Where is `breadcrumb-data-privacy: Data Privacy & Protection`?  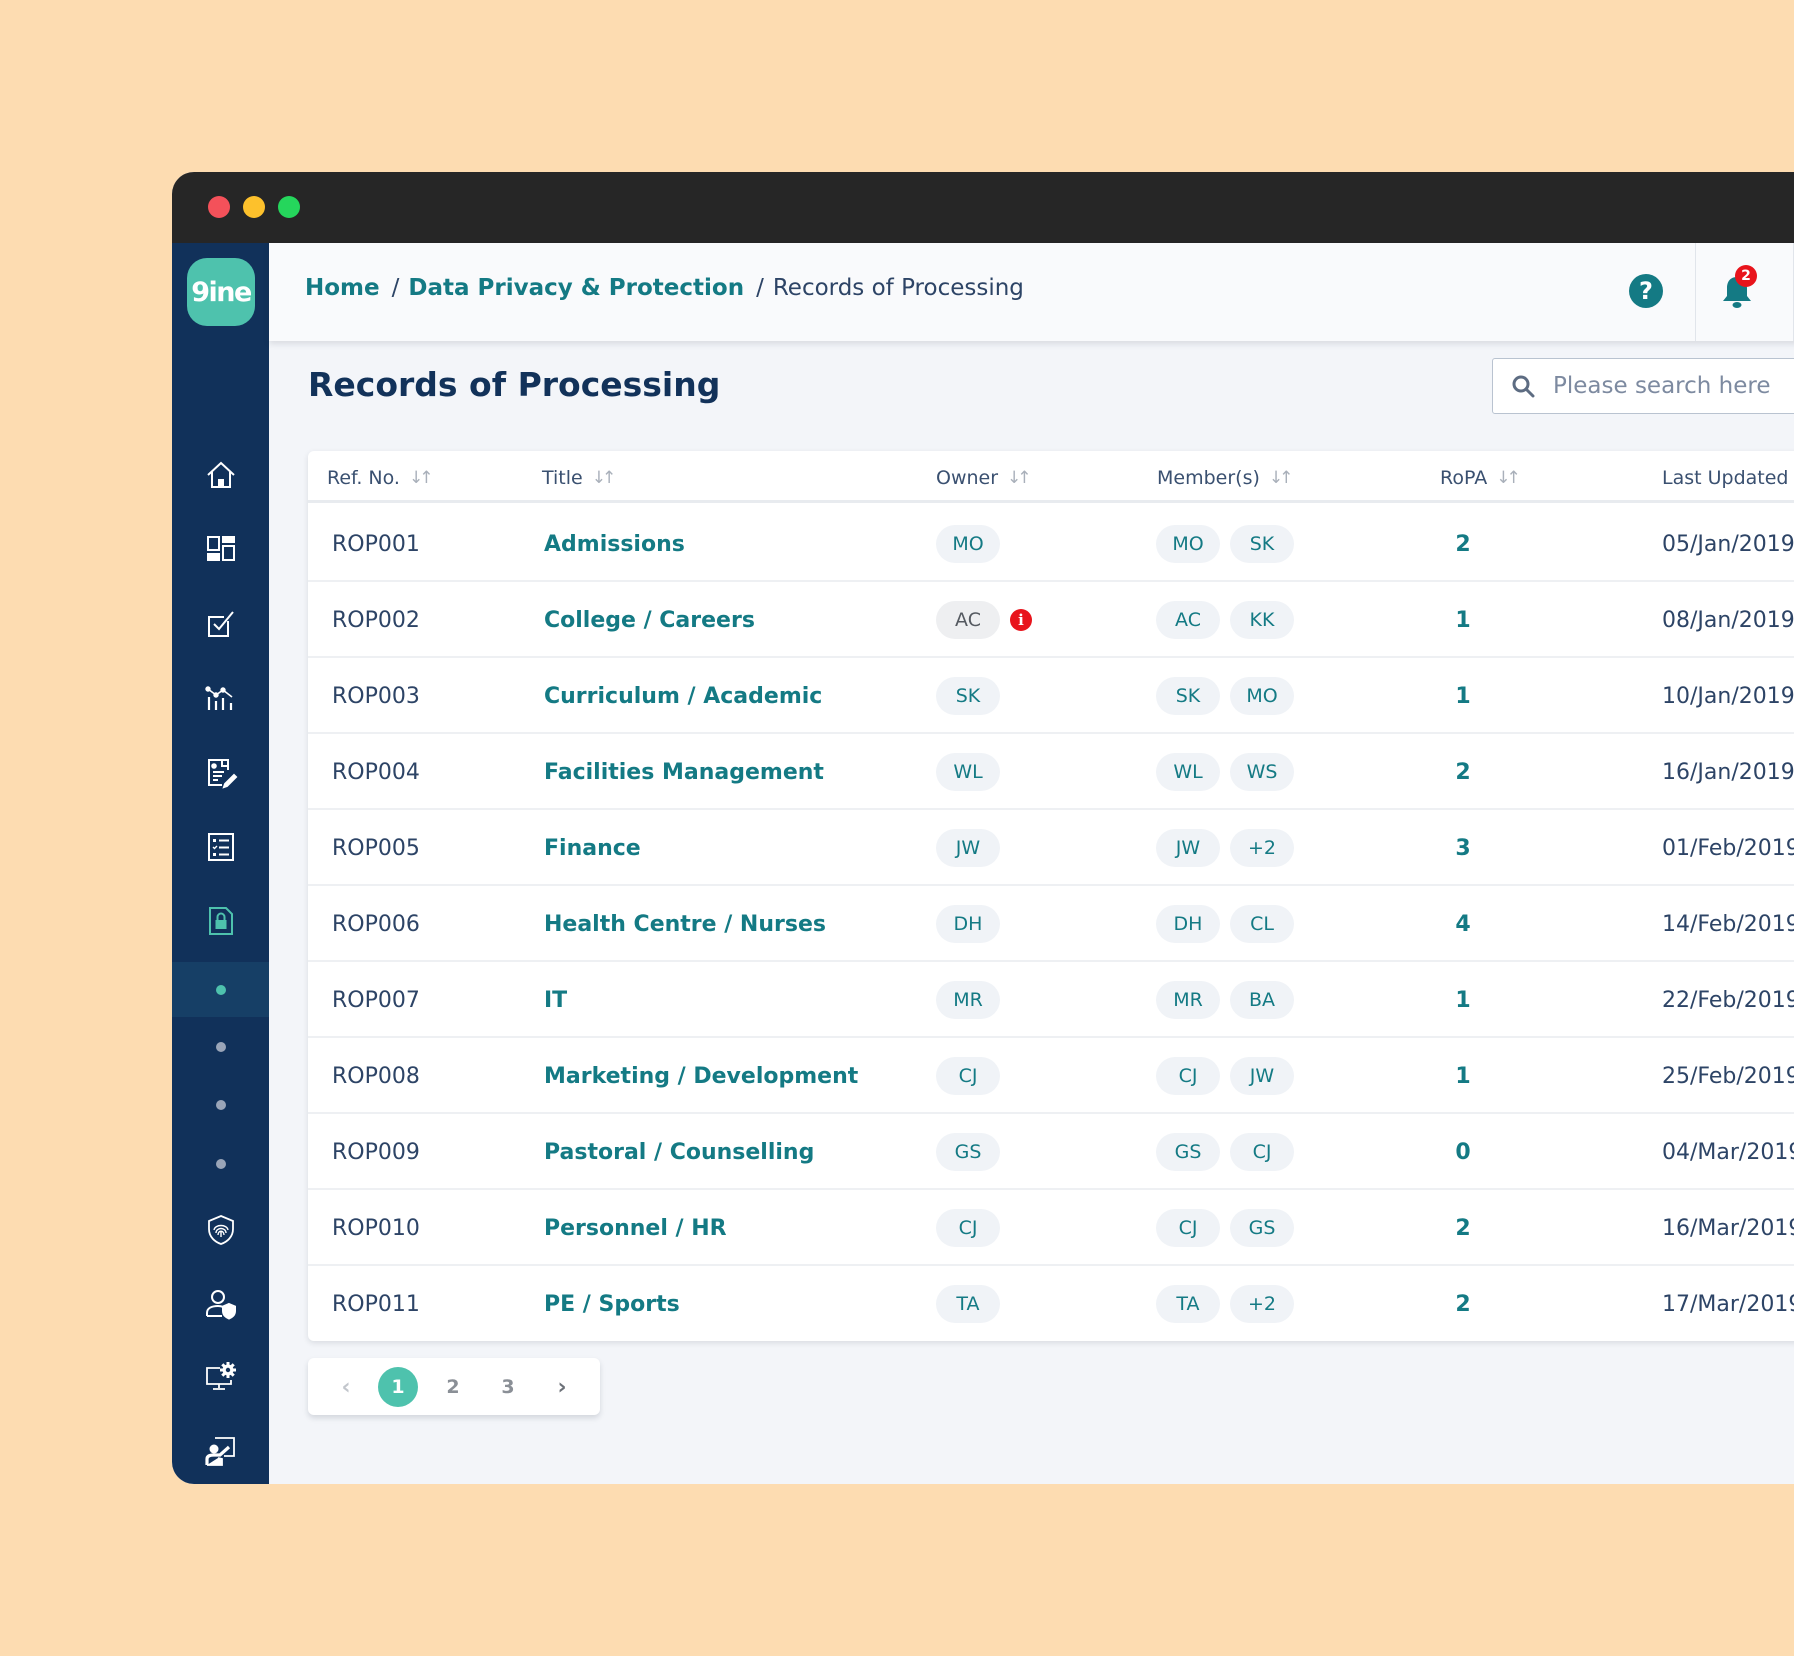 breadcrumb-data-privacy: Data Privacy & Protection is located at coordinates (576, 288).